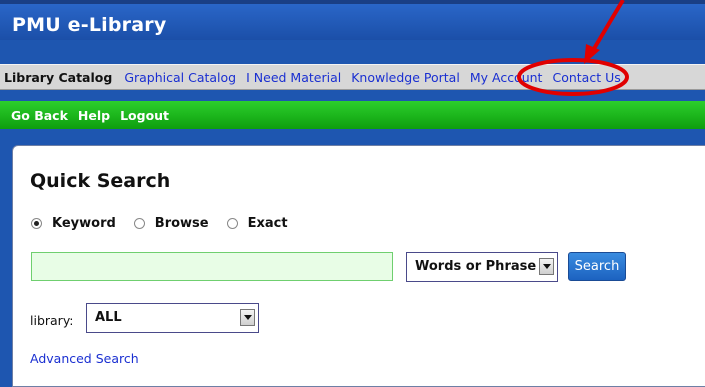 This screenshot has width=705, height=387. I want to click on radio-exact, so click(232, 223).